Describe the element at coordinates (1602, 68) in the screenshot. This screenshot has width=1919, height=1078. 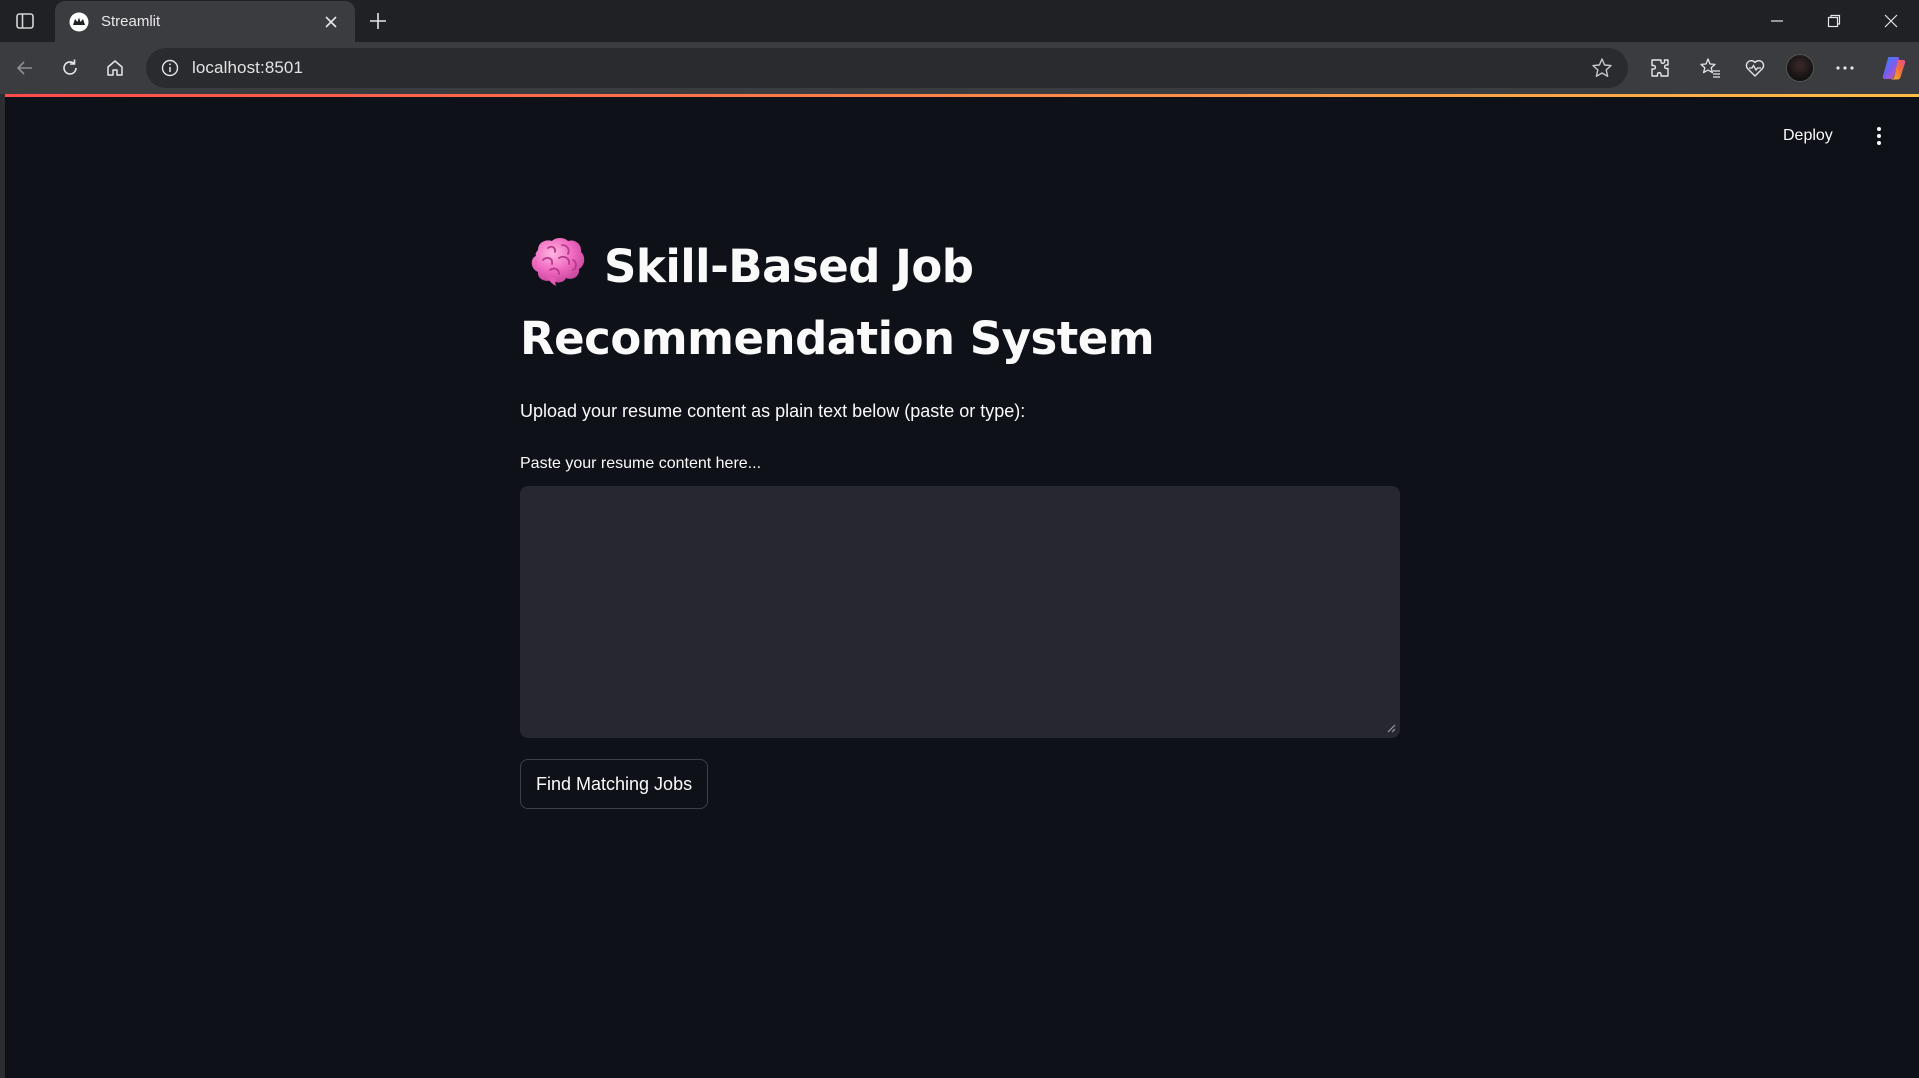
I see `favorite-star-icon` at that location.